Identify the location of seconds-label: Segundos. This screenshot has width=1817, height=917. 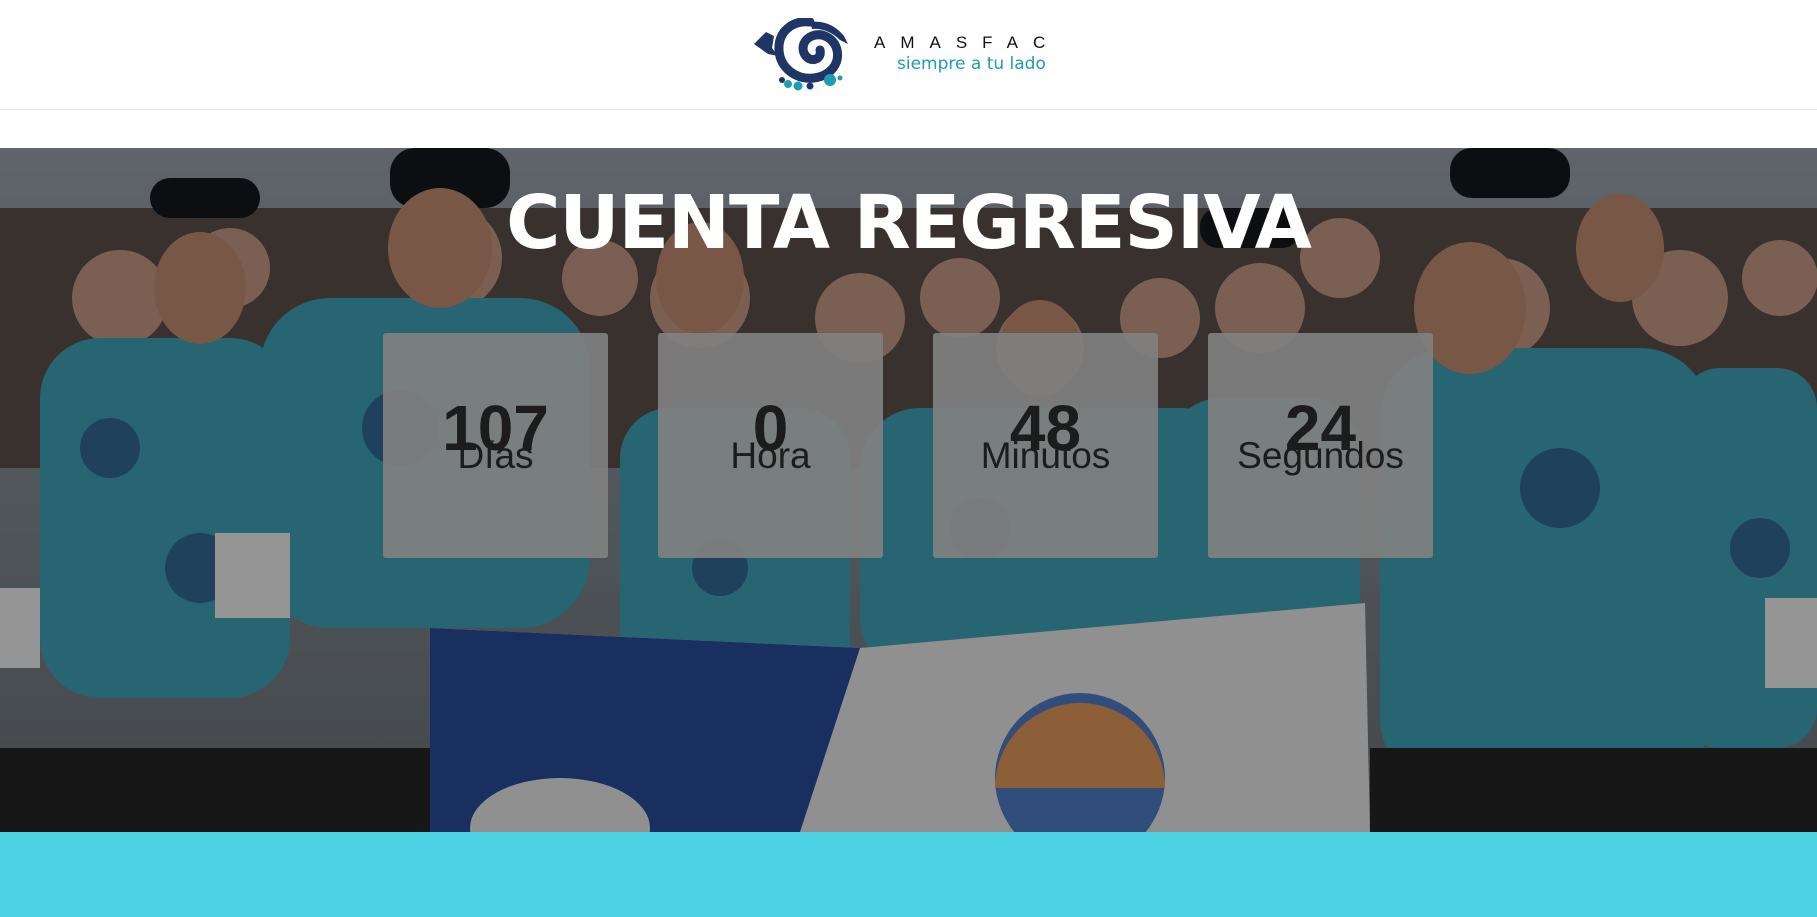
(1320, 455).